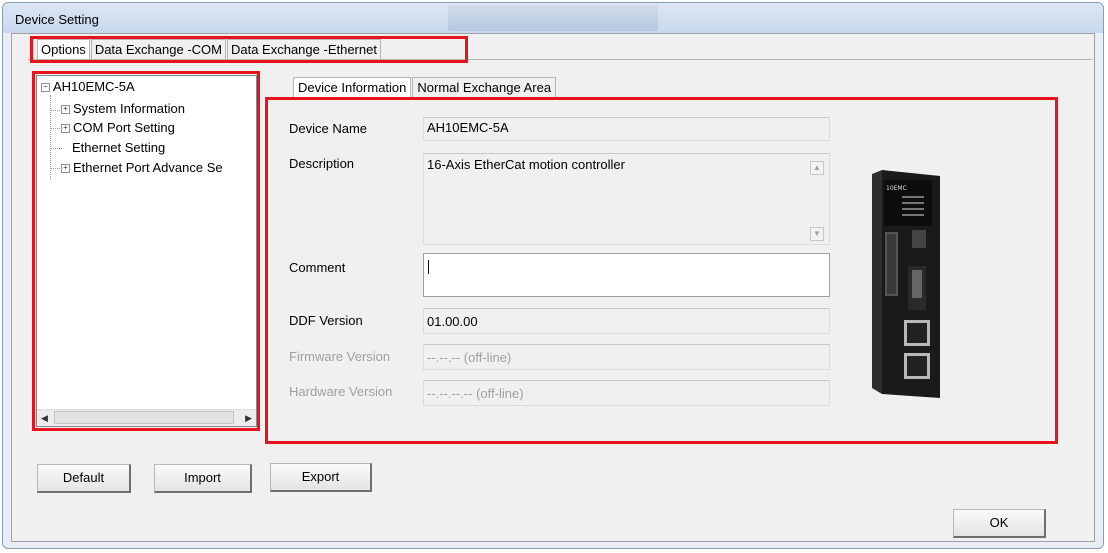  What do you see at coordinates (321, 477) in the screenshot?
I see `export-button: Export` at bounding box center [321, 477].